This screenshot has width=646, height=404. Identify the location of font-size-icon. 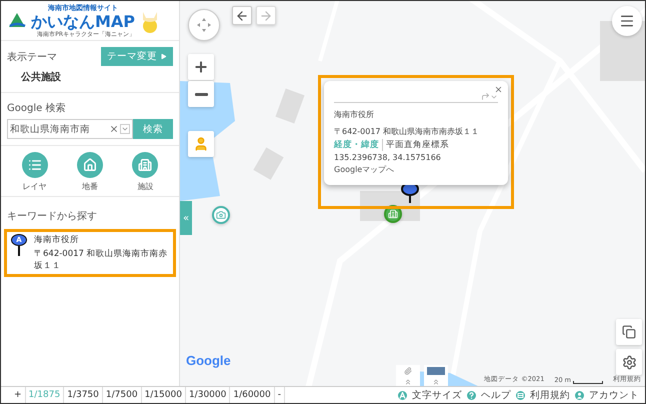
(402, 395).